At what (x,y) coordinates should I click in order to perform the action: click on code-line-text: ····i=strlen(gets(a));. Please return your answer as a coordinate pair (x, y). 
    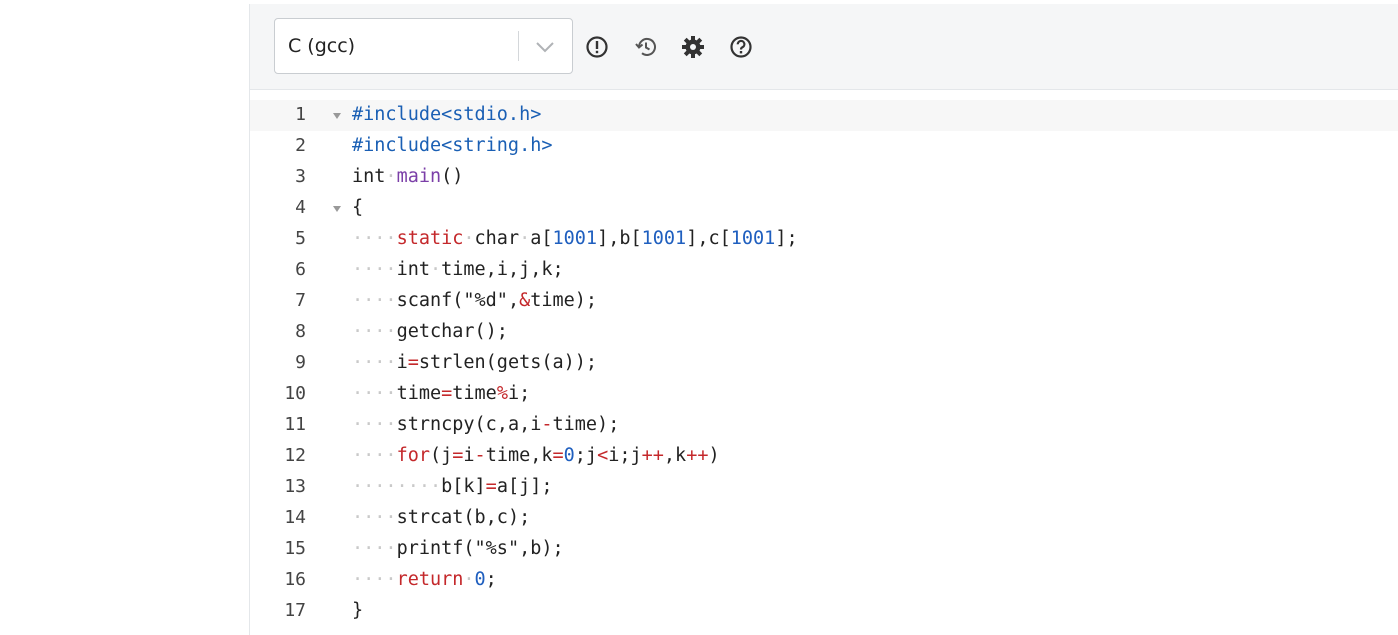
    Looking at the image, I should click on (474, 362).